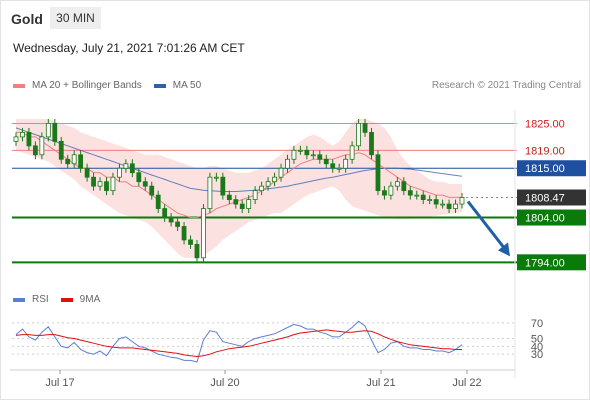 The image size is (590, 400). What do you see at coordinates (59, 383) in the screenshot?
I see `x-tick-label-Jul 17: Jul 17` at bounding box center [59, 383].